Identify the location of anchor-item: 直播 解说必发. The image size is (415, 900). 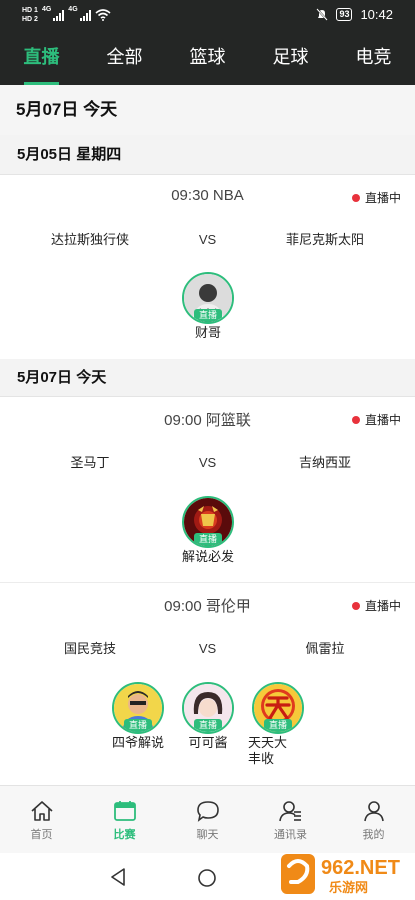
(208, 530).